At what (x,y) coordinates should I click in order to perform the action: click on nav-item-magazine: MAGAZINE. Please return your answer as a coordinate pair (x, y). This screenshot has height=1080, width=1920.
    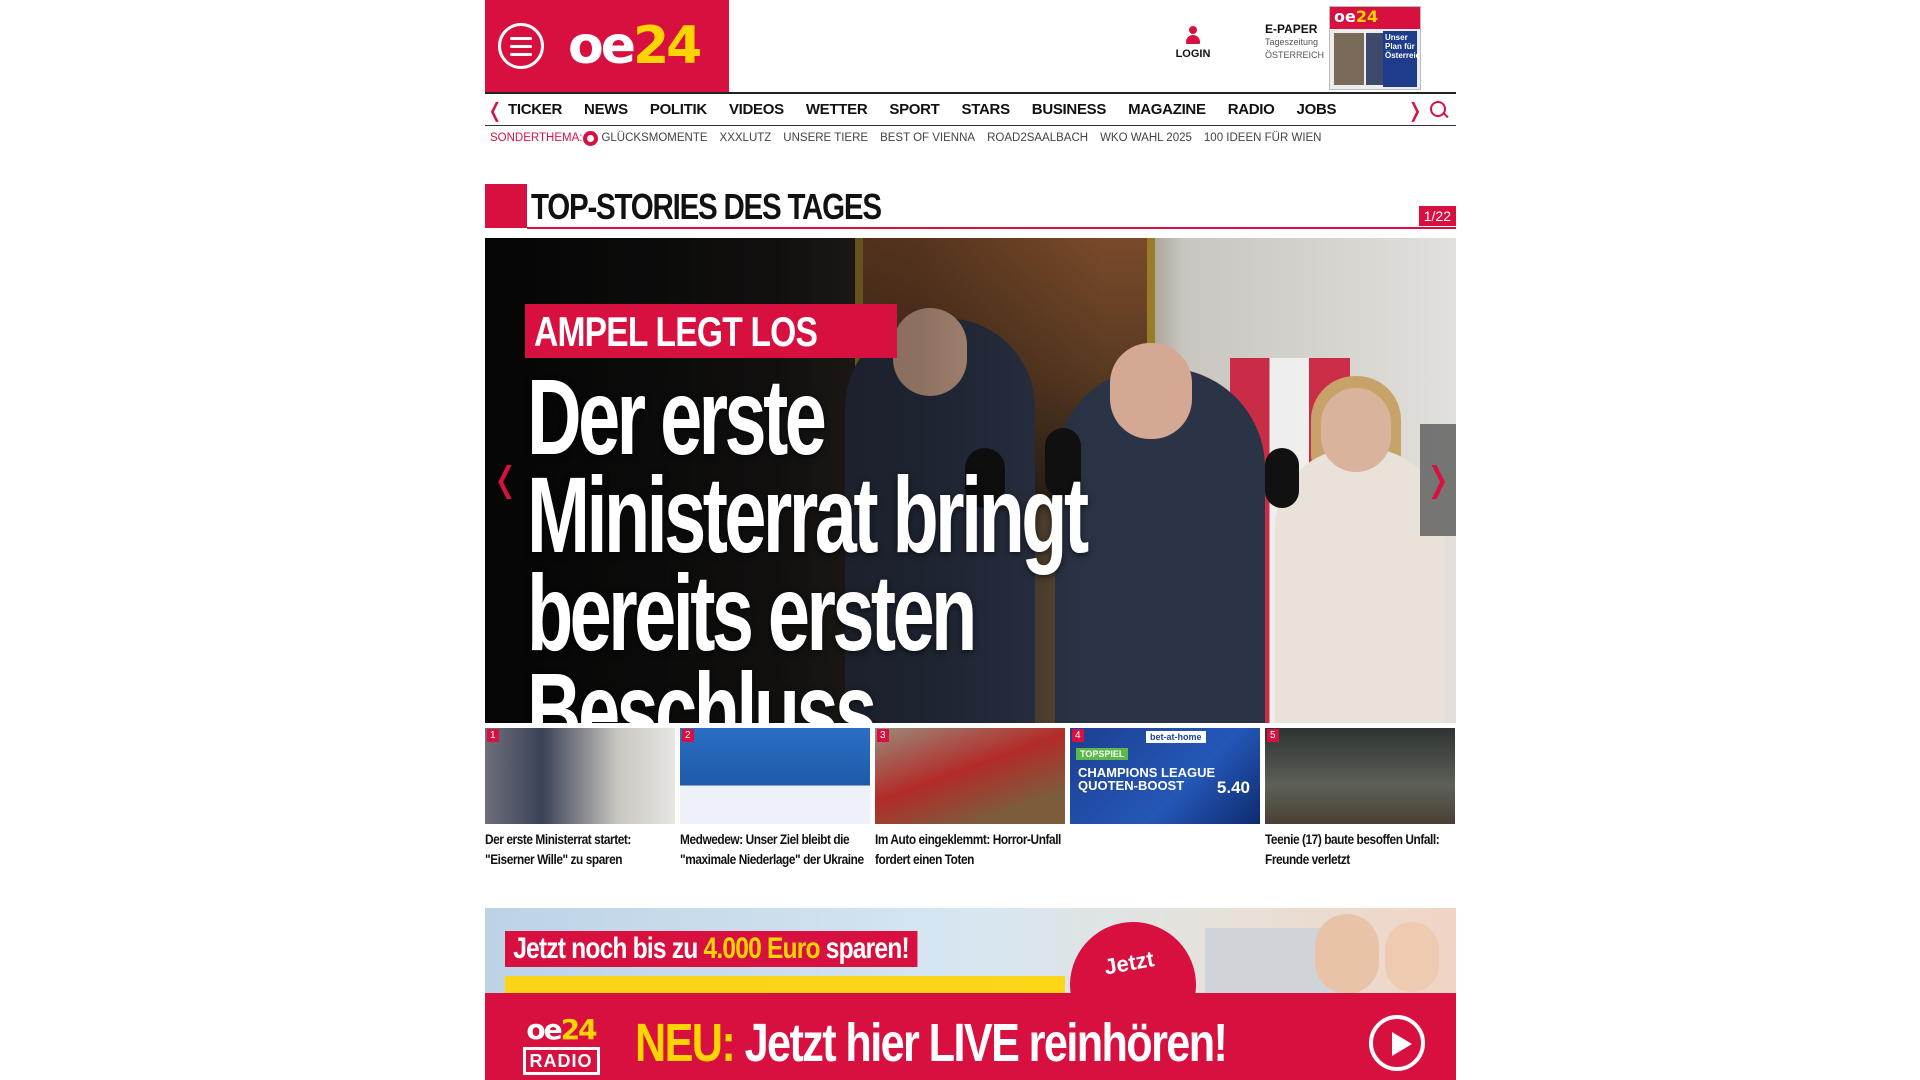
    Looking at the image, I should click on (1167, 109).